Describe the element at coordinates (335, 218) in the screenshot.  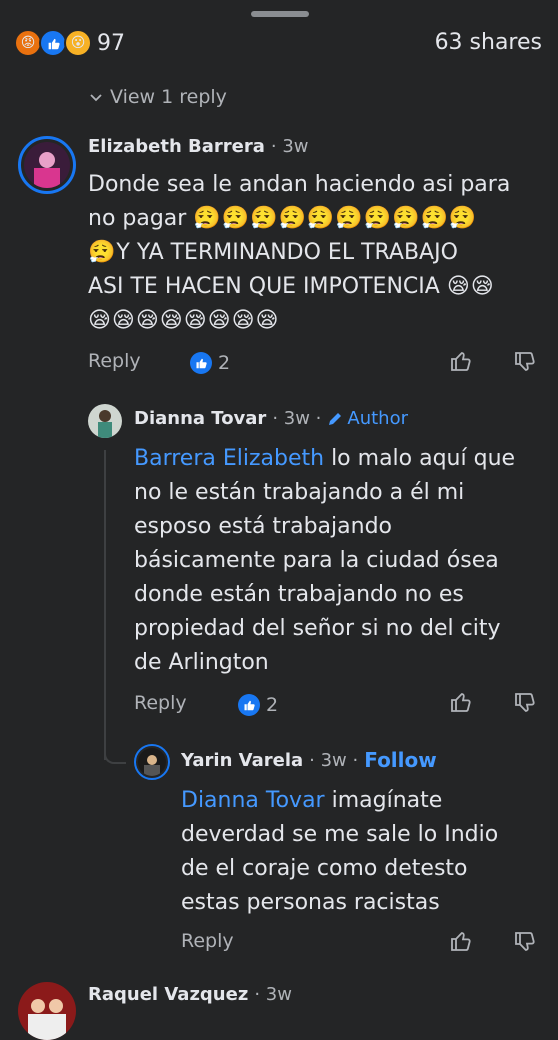
I see `emoji-row: 😮‍💨😮‍💨😮‍💨😮‍💨😮‍💨😮‍💨😮‍💨😮‍💨😮‍💨😮‍💨` at that location.